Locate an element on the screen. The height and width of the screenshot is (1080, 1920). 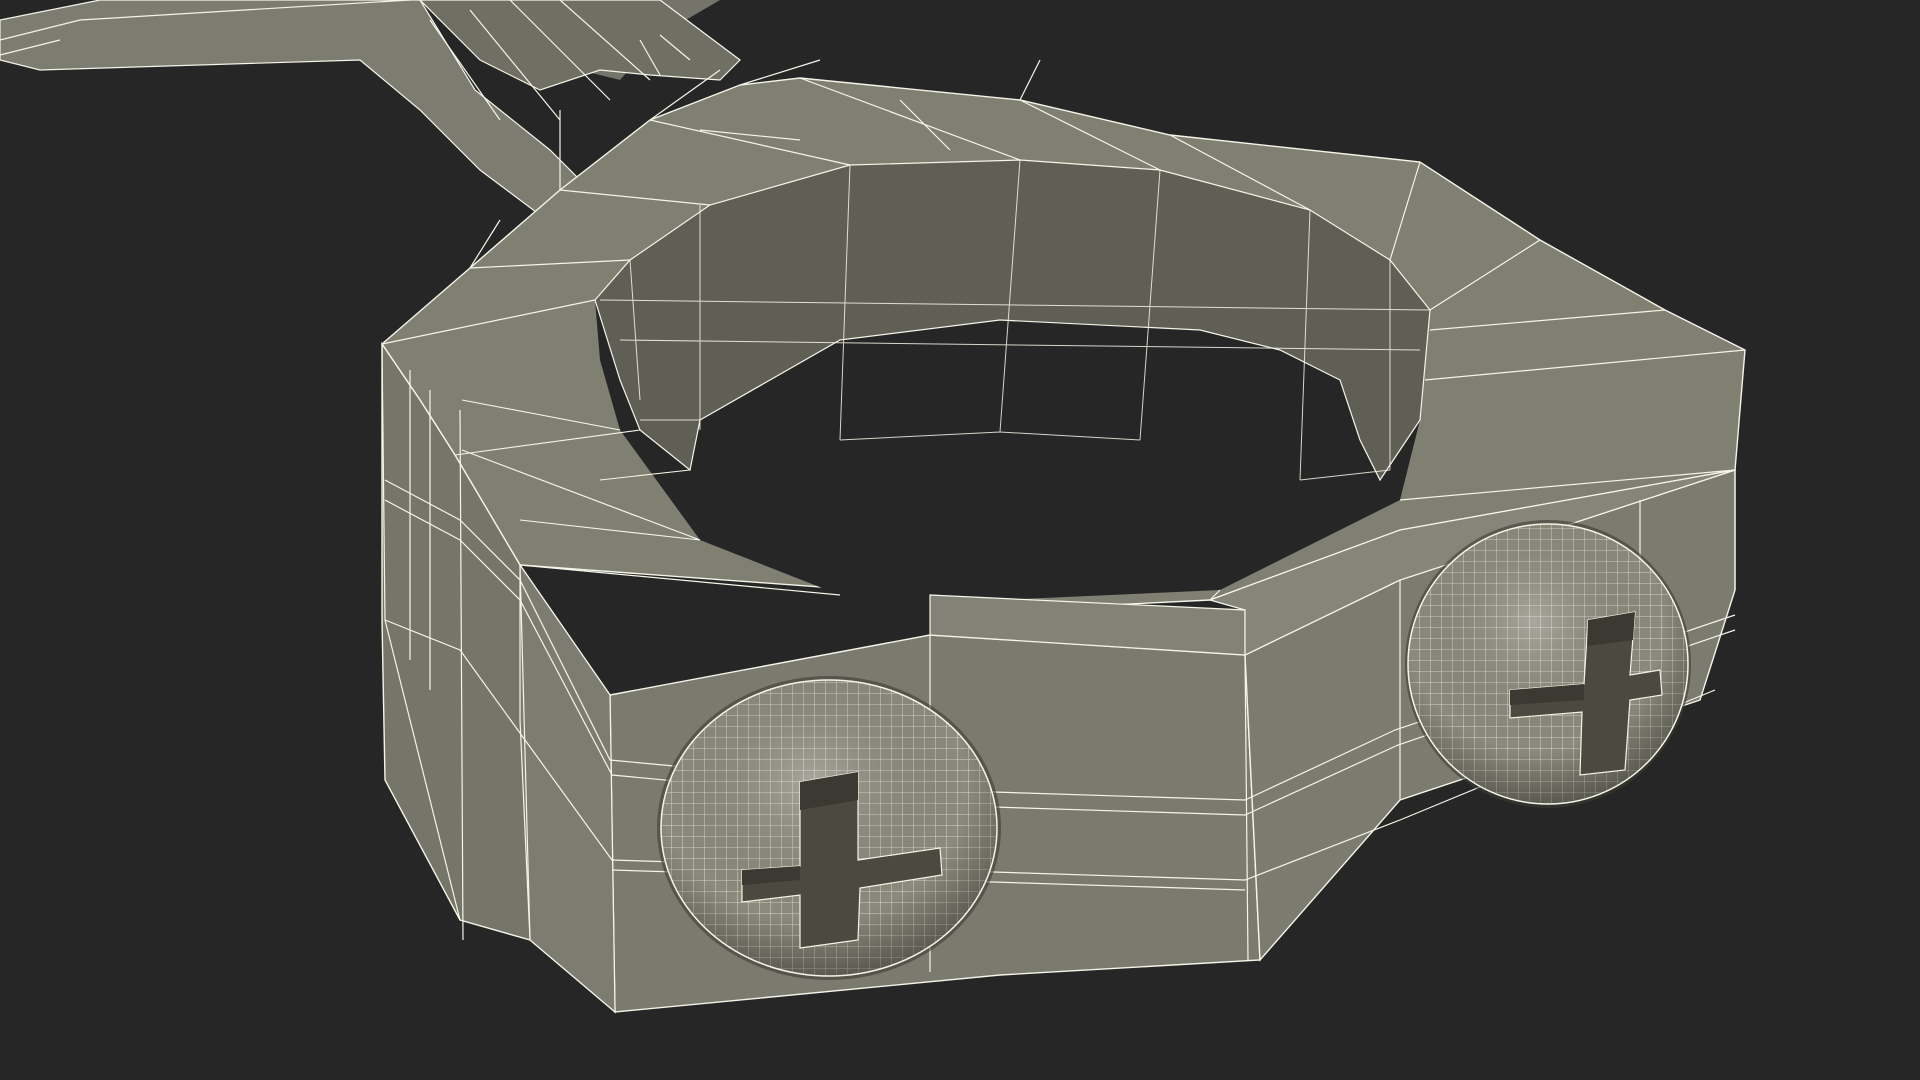
bolt-head-left is located at coordinates (829, 828).